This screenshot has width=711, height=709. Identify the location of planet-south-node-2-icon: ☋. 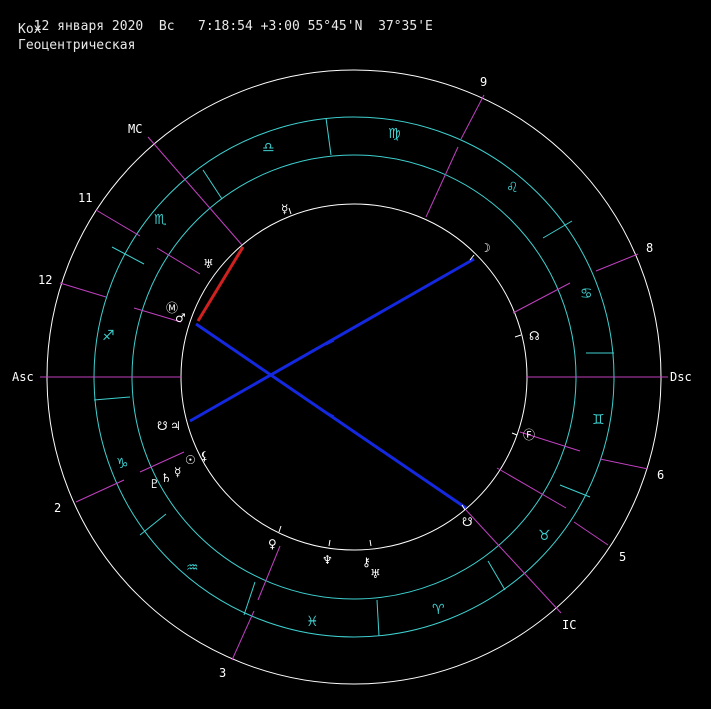
(162, 426).